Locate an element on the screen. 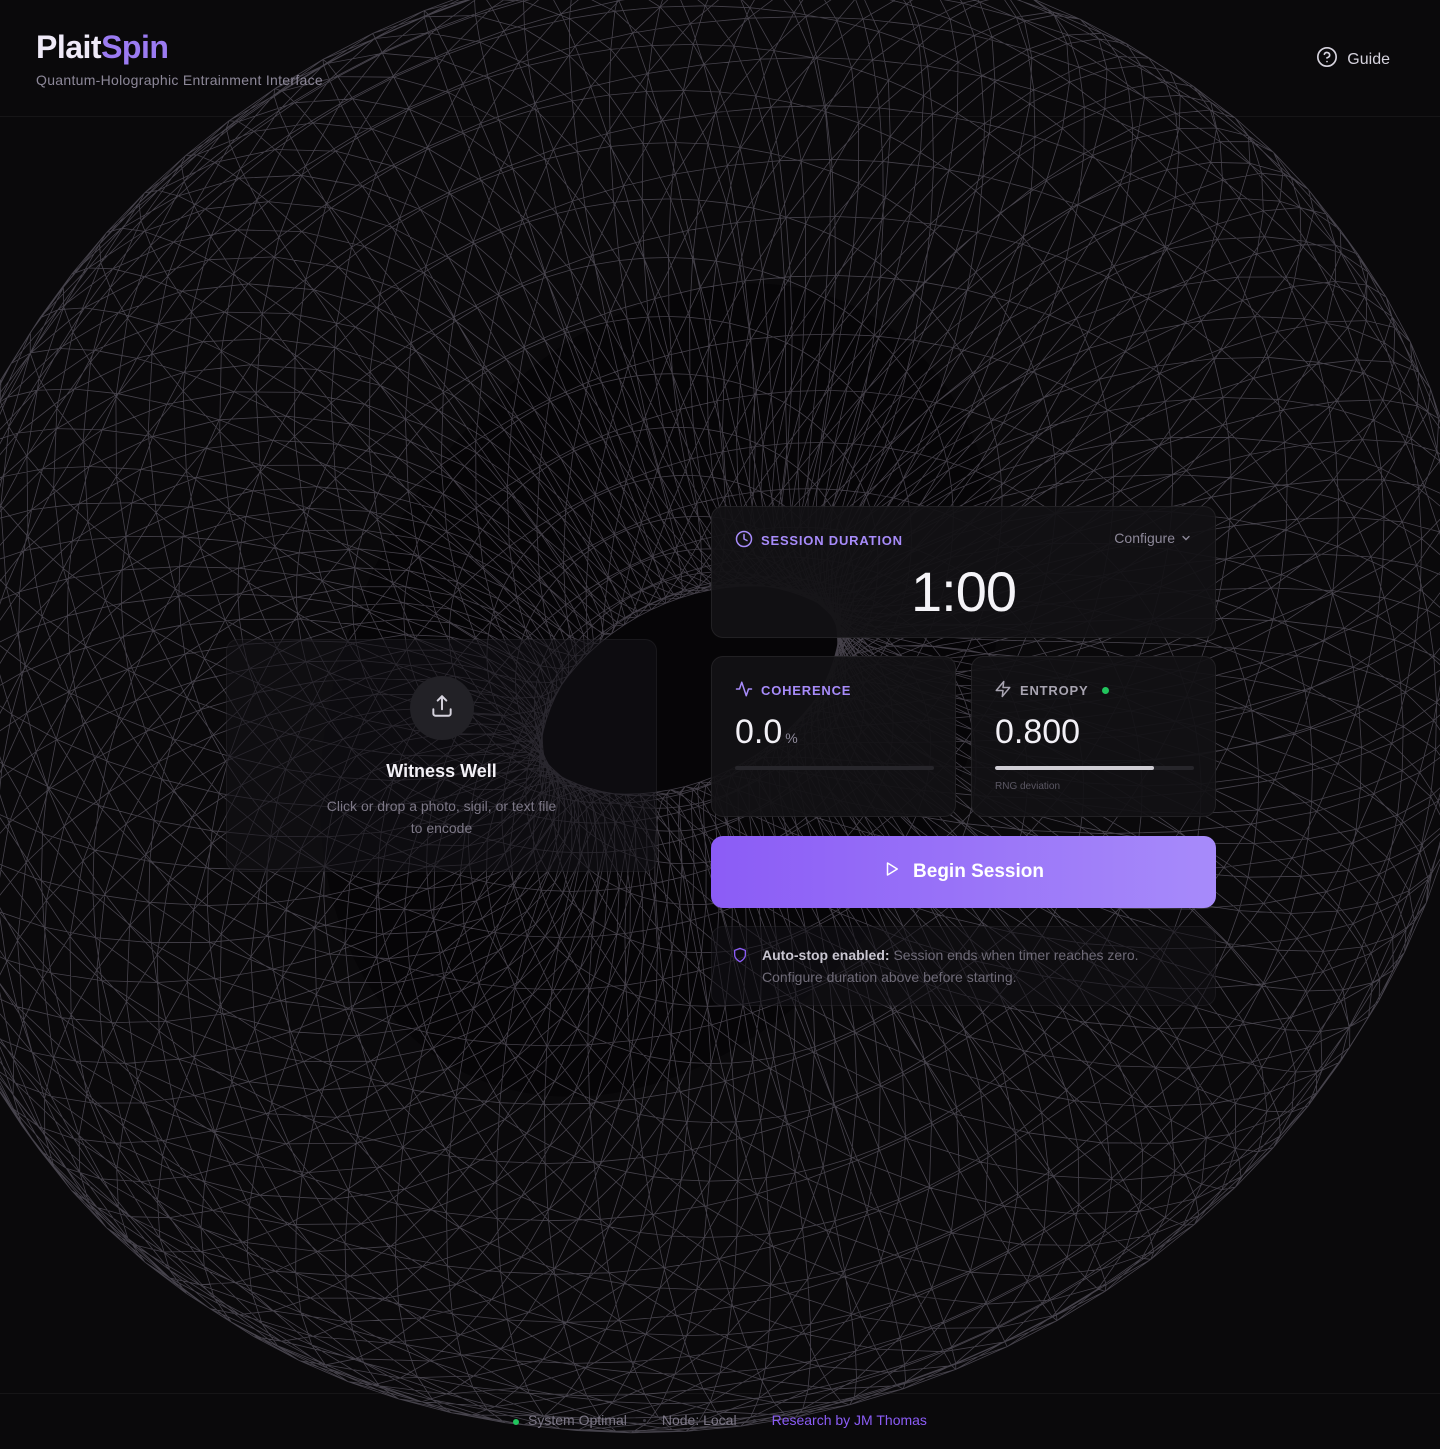 The height and width of the screenshot is (1449, 1440). clock-icon is located at coordinates (744, 540).